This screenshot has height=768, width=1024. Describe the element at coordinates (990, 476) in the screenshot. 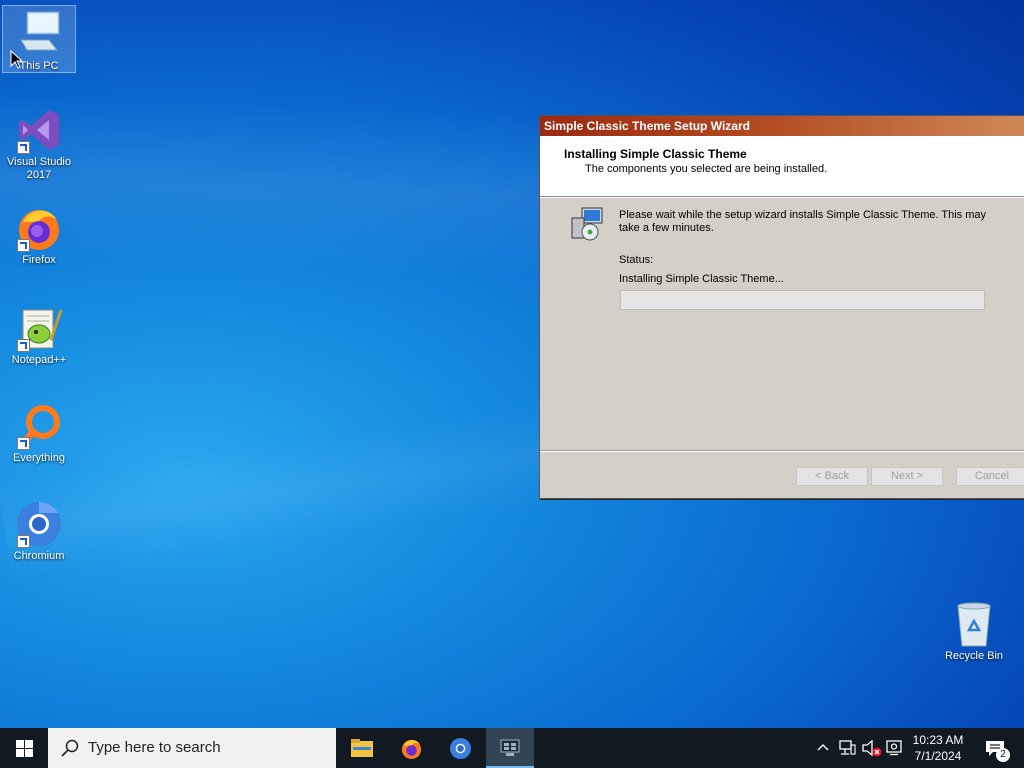

I see `cancel-button: Cancel` at that location.